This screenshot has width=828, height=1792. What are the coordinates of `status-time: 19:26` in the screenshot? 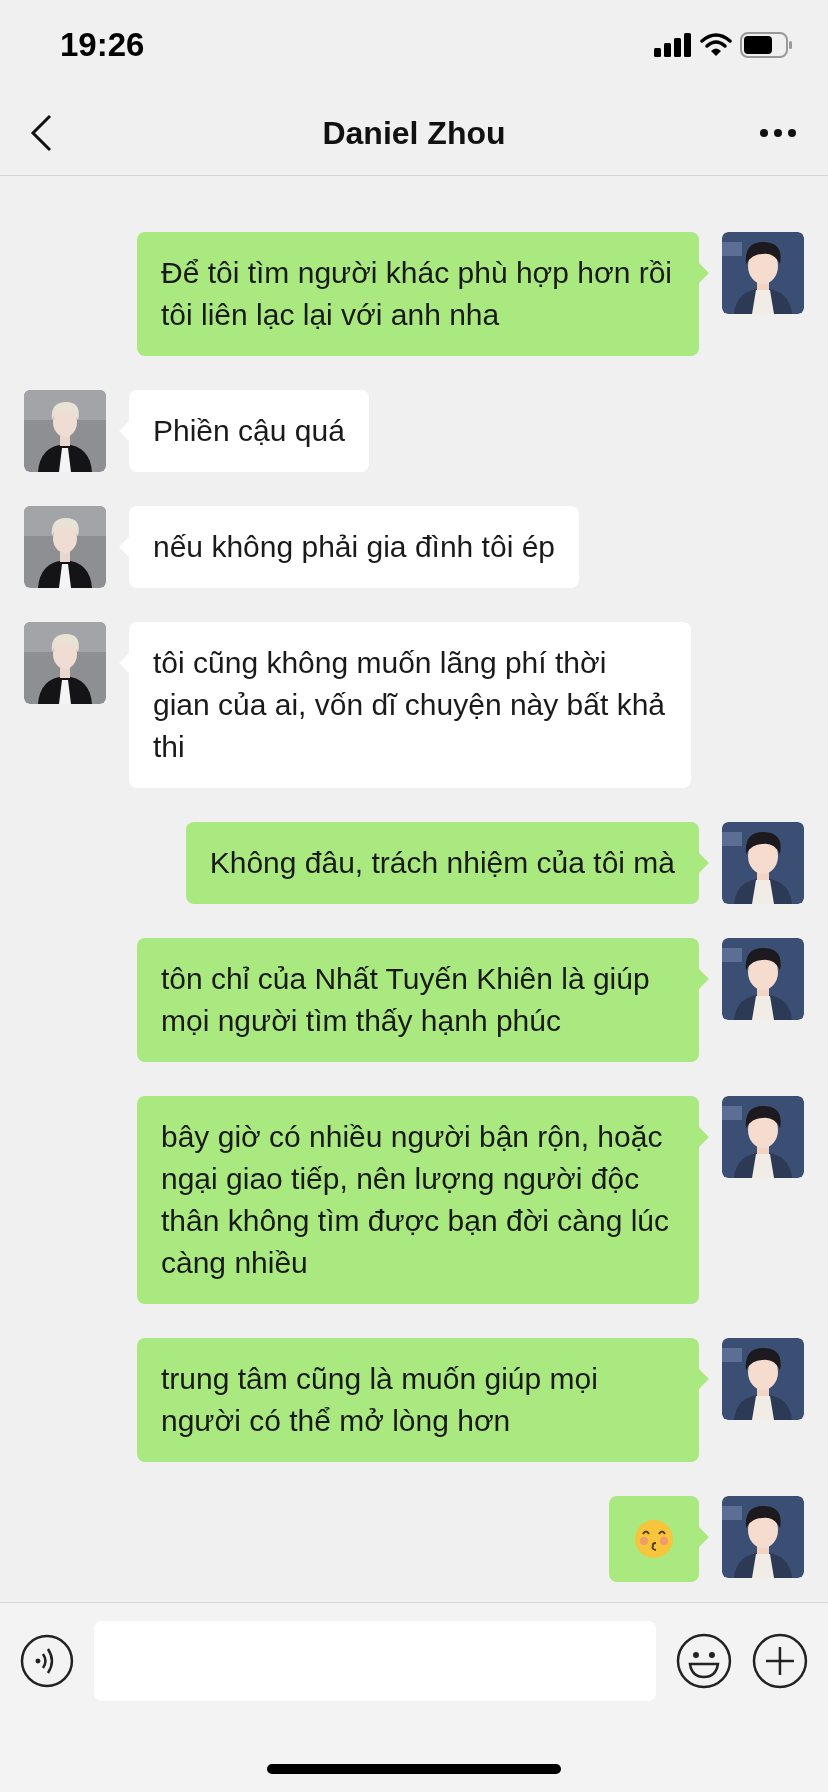 It's located at (102, 45).